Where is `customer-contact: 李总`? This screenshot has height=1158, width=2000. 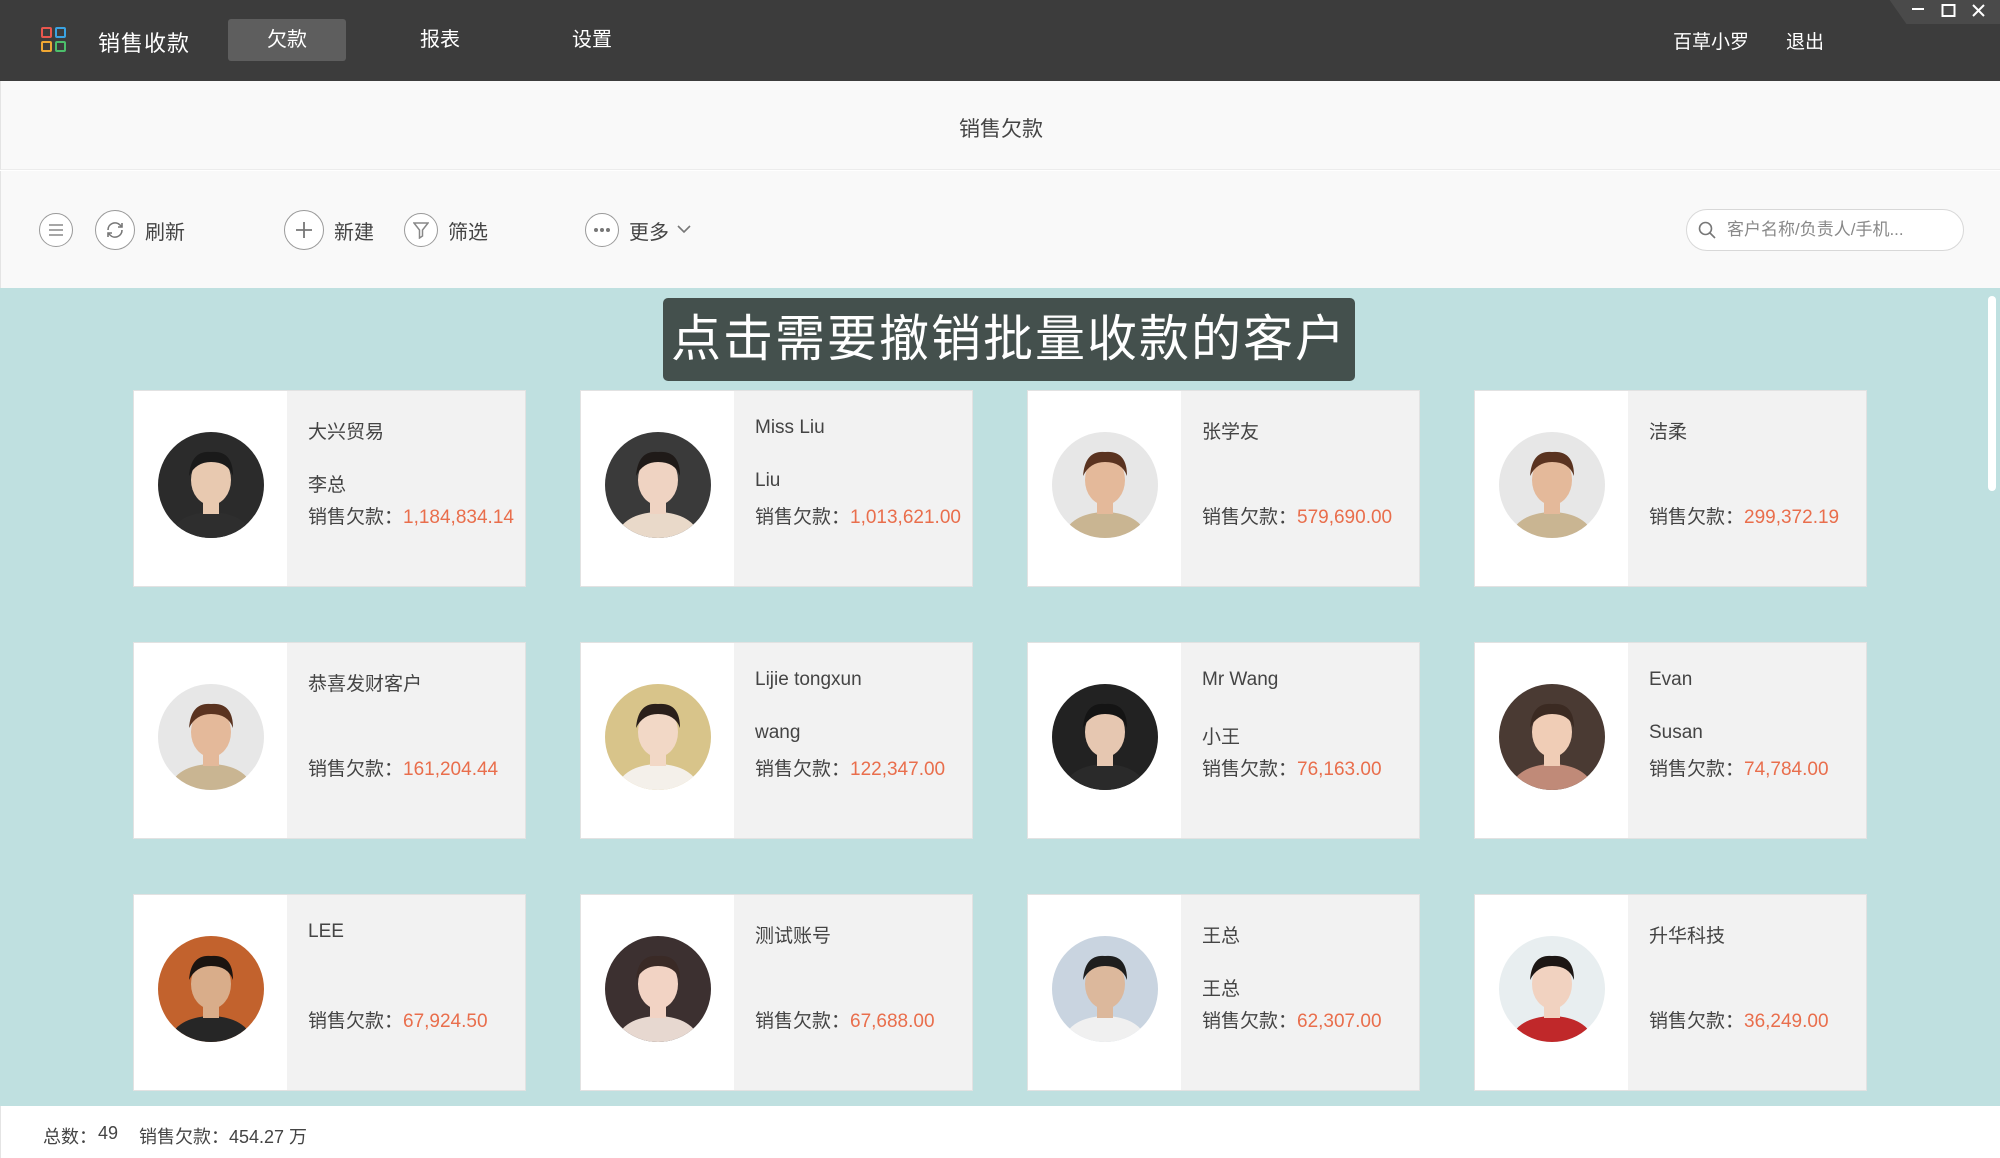
customer-contact: 李总 is located at coordinates (327, 485).